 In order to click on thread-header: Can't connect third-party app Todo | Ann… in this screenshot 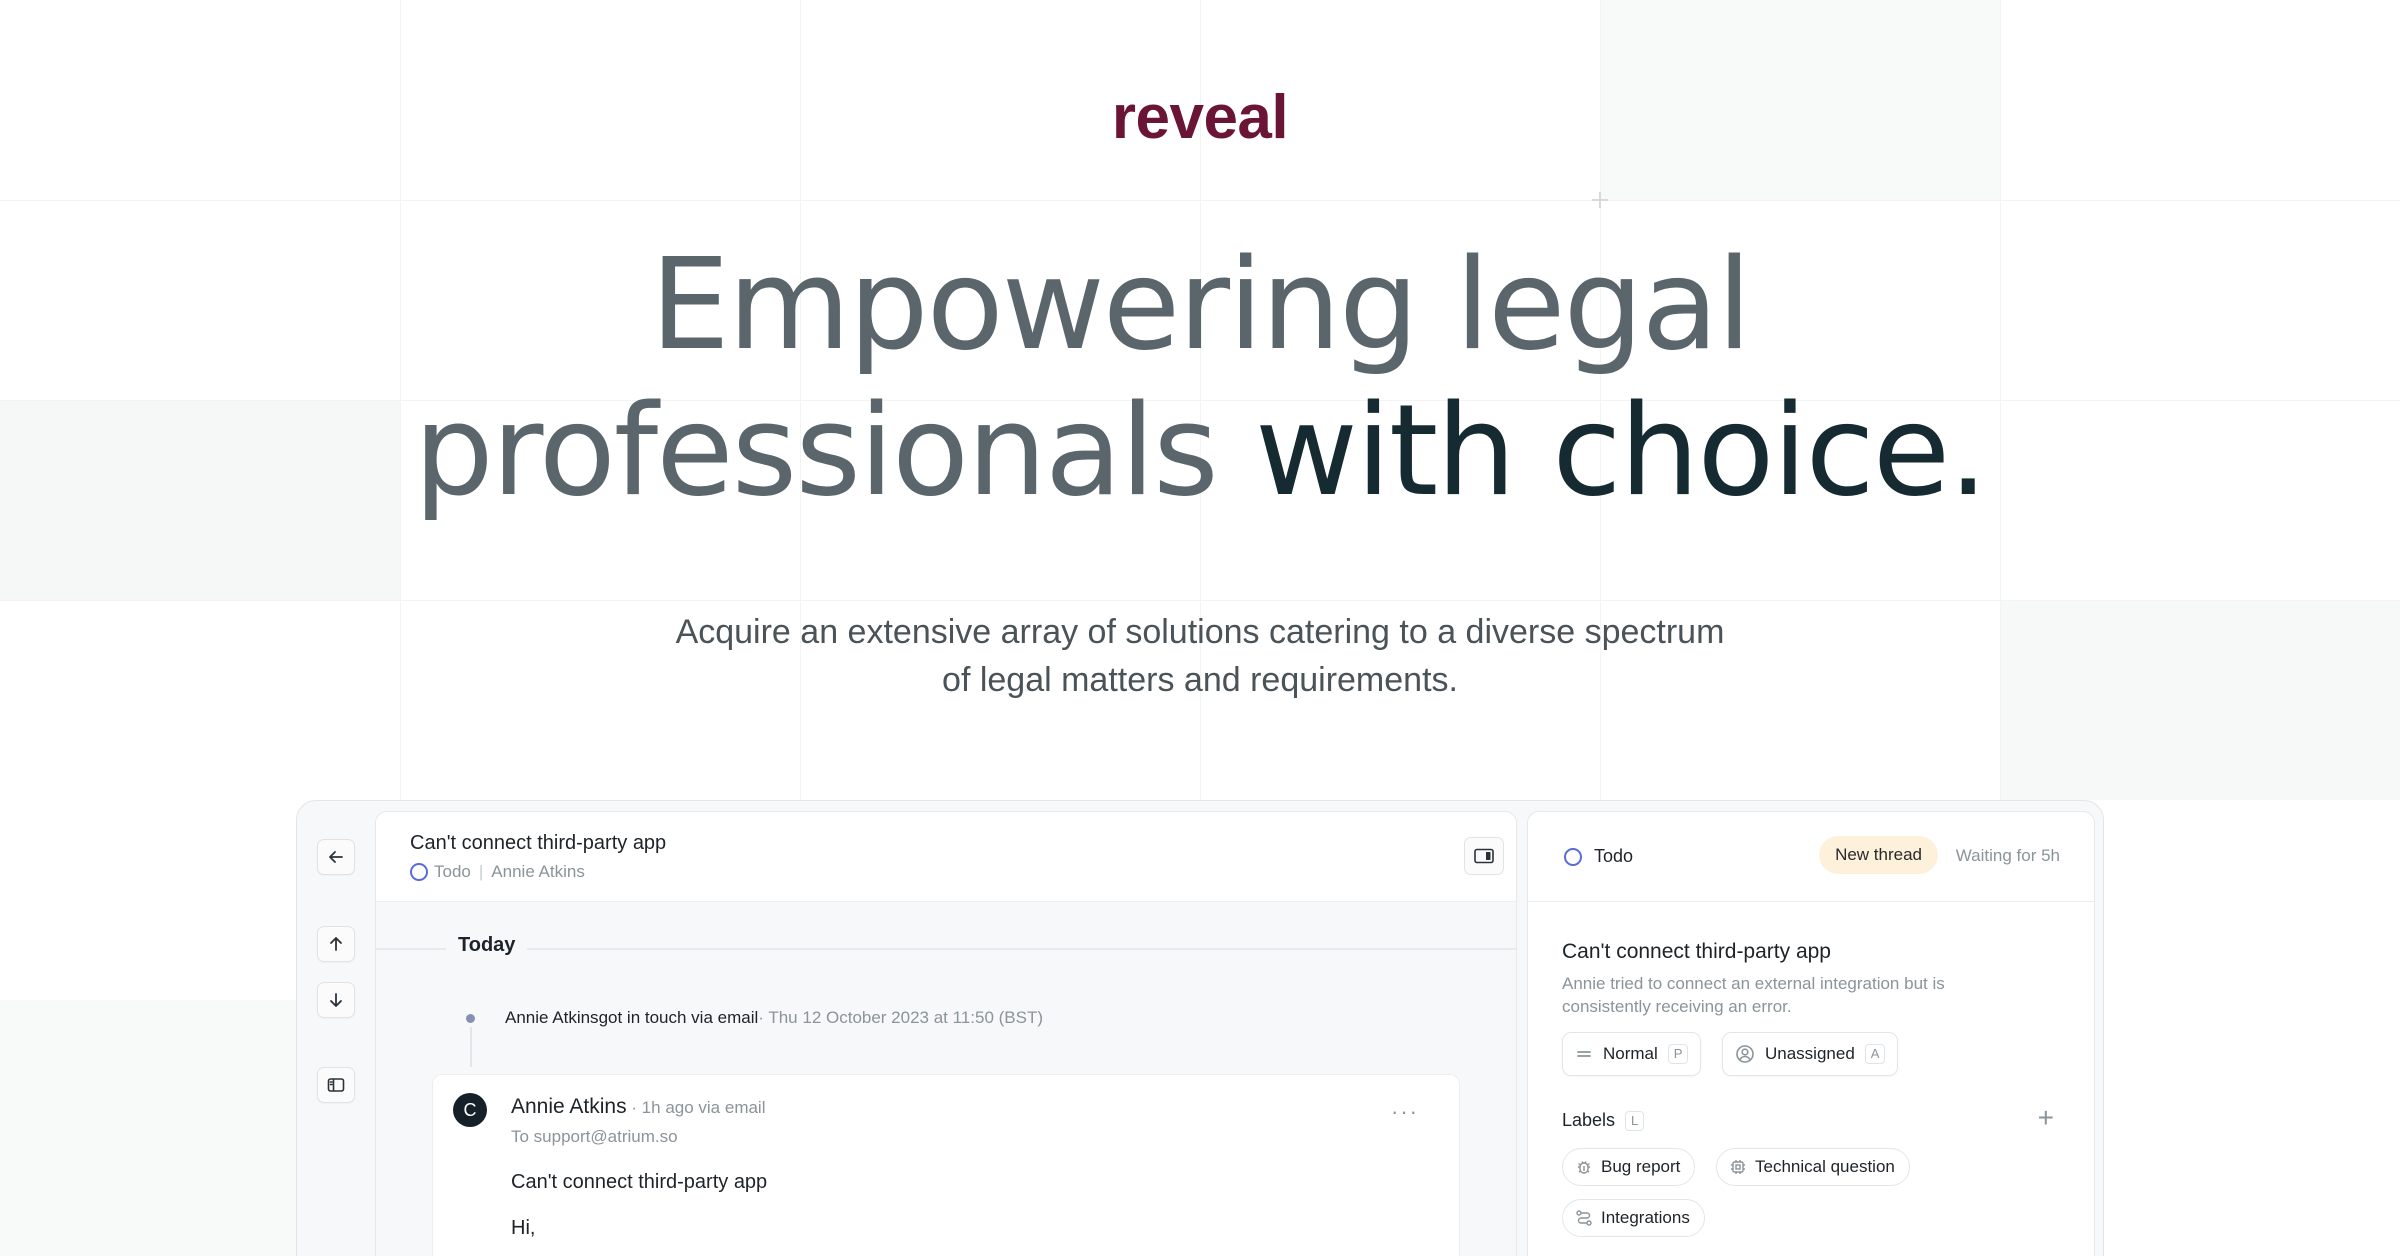, I will do `click(946, 857)`.